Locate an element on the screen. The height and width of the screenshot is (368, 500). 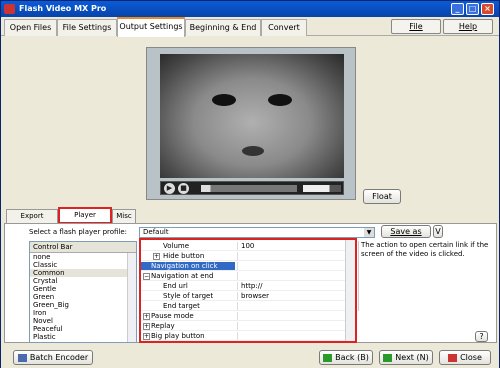
volume-bar is located at coordinates (322, 188).